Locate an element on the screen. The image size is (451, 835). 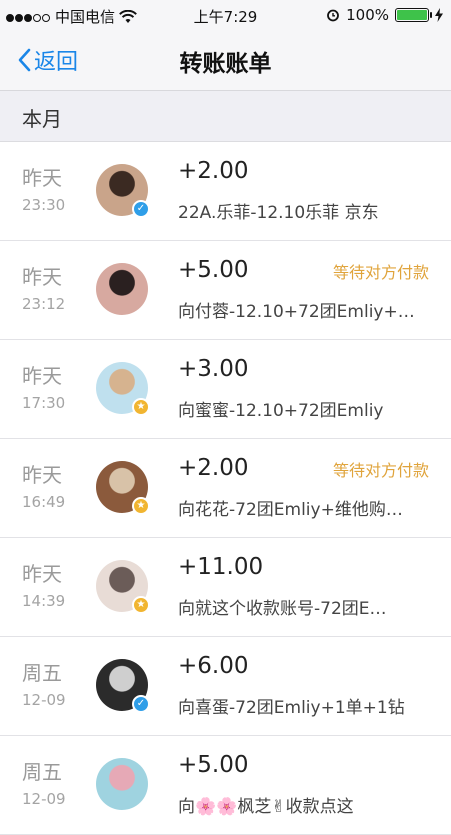
nav-bar: 返回 转账账单 is located at coordinates (225, 60).